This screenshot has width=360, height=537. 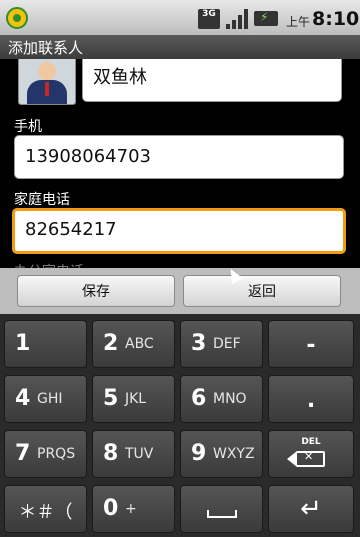 I want to click on key-8-digit: 8, so click(x=111, y=453).